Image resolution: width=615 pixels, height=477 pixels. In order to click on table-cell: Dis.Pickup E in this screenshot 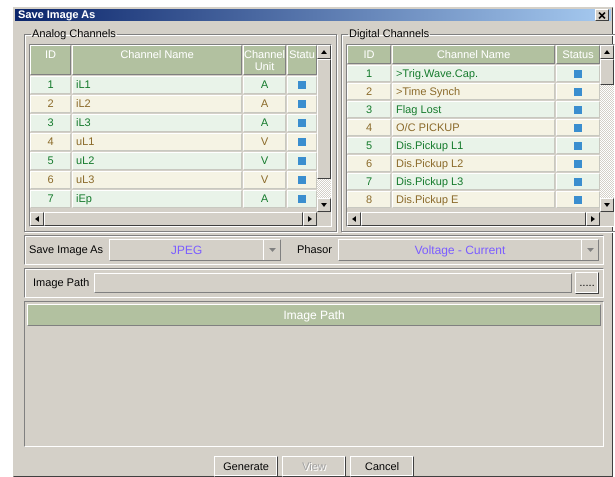, I will do `click(473, 199)`.